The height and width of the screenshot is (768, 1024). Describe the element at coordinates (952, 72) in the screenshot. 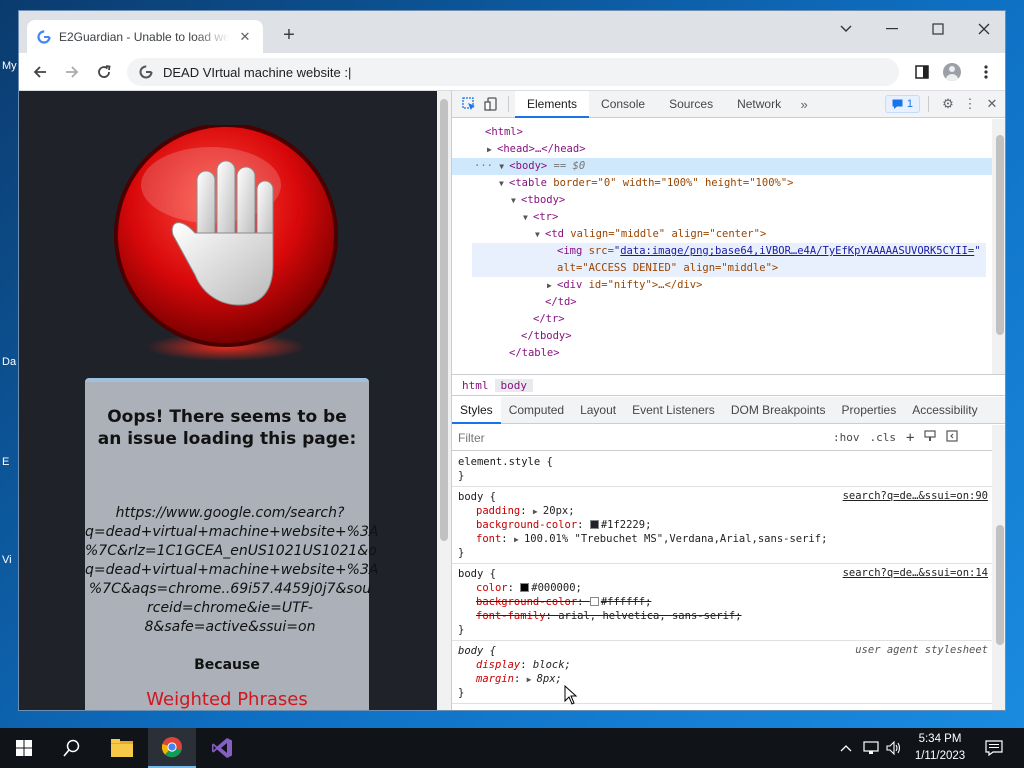

I see `avatar-icon` at that location.